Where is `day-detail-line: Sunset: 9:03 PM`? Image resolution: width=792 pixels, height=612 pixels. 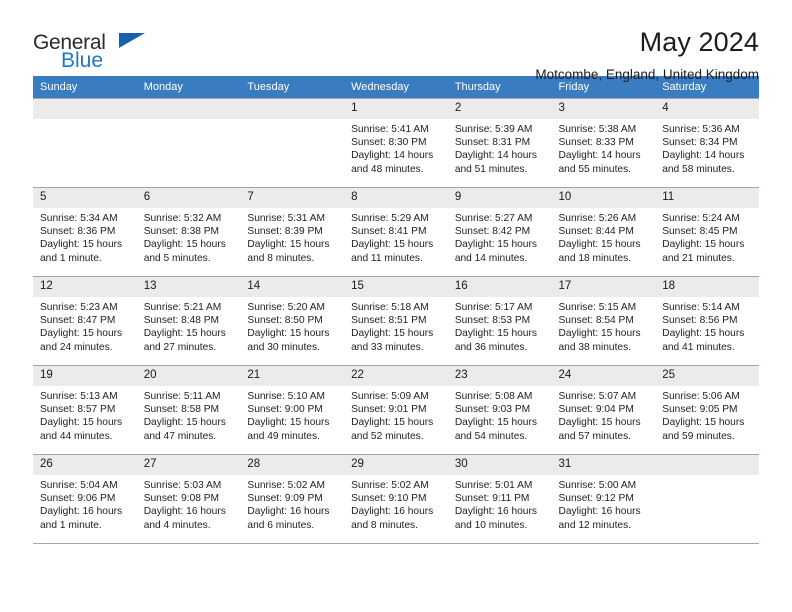
day-detail-line: Sunset: 9:03 PM is located at coordinates (492, 410).